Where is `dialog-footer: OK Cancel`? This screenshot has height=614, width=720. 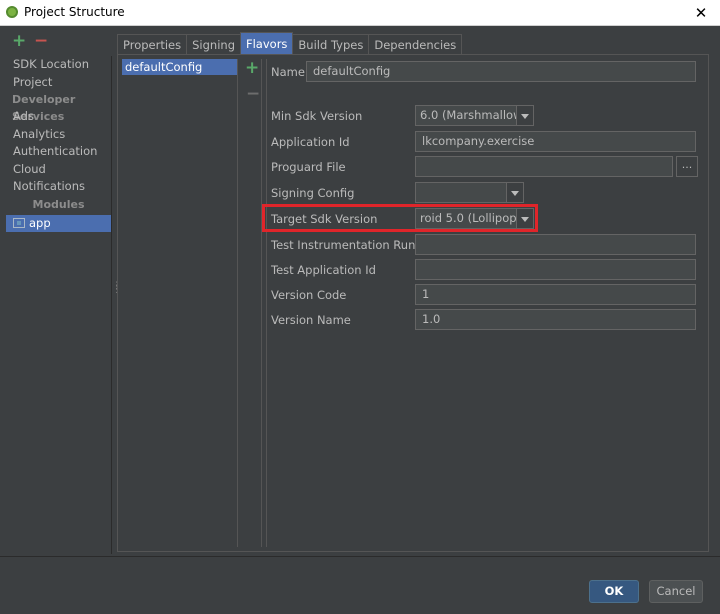
dialog-footer: OK Cancel is located at coordinates (360, 585).